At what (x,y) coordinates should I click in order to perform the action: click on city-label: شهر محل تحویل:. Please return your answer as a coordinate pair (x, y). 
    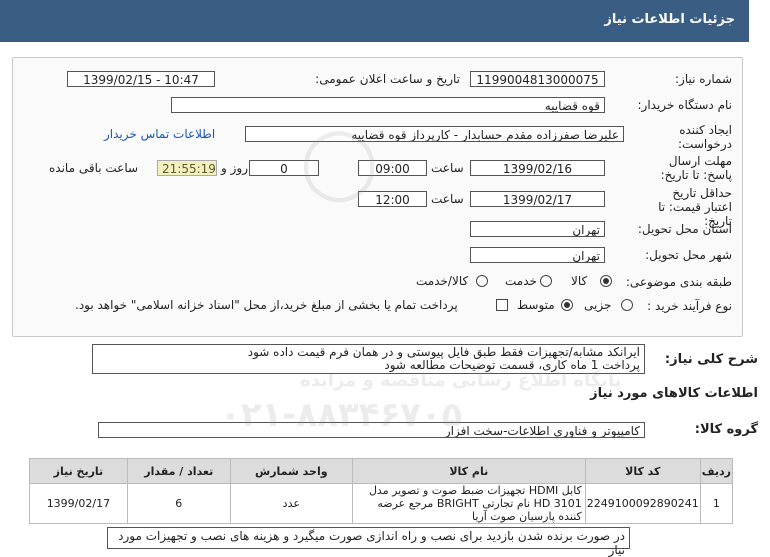
    Looking at the image, I should click on (688, 255).